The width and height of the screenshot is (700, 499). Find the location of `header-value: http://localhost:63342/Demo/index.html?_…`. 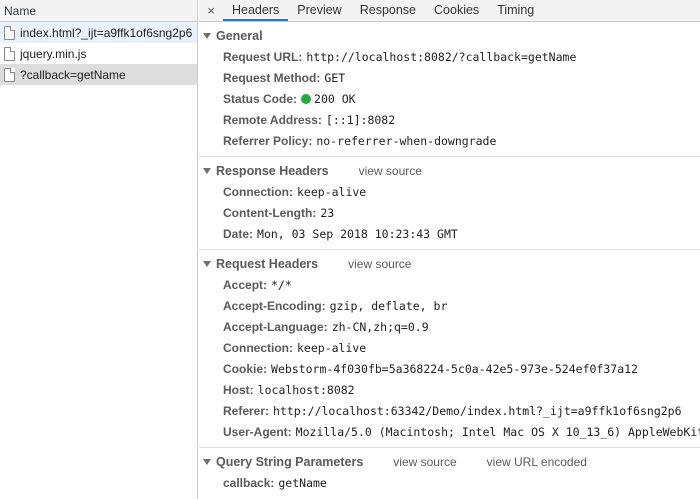

header-value: http://localhost:63342/Demo/index.html?_… is located at coordinates (477, 411).